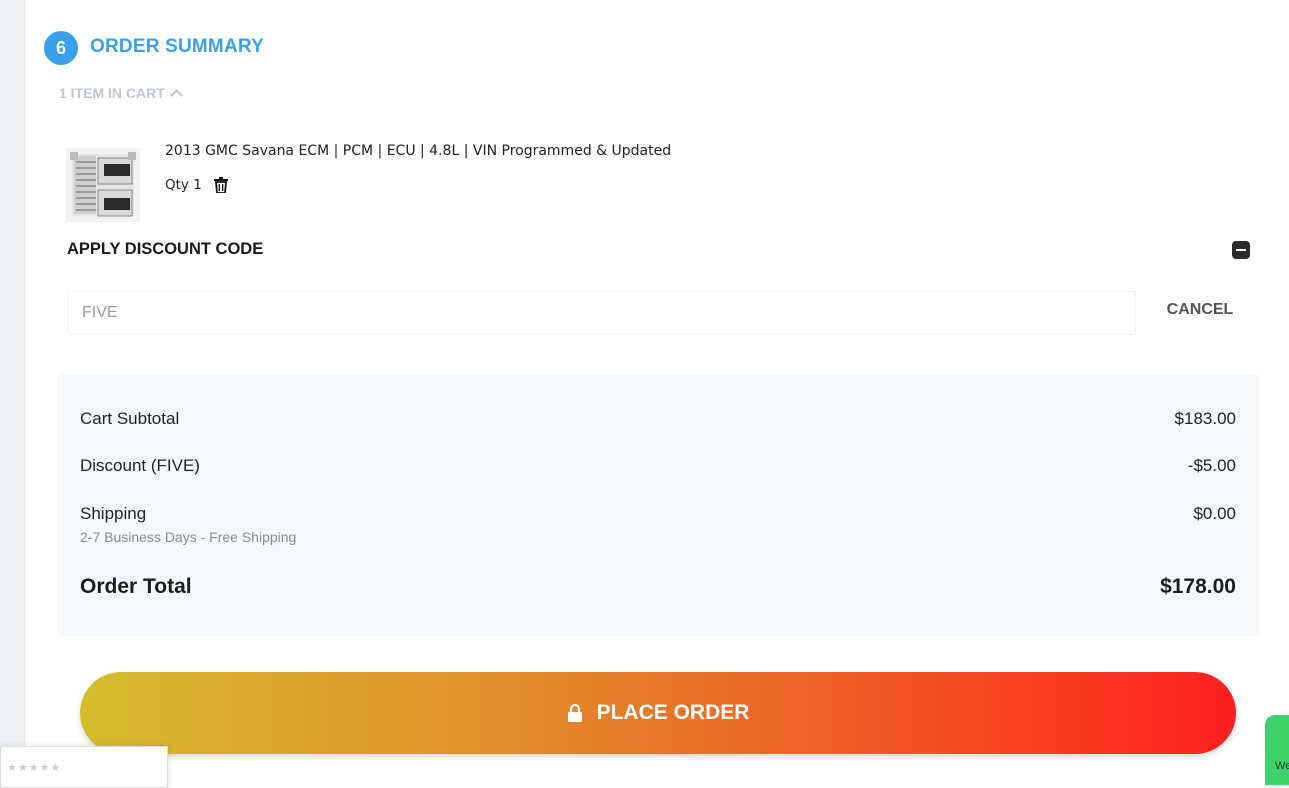  Describe the element at coordinates (1211, 465) in the screenshot. I see `discount-value: -$5.00` at that location.